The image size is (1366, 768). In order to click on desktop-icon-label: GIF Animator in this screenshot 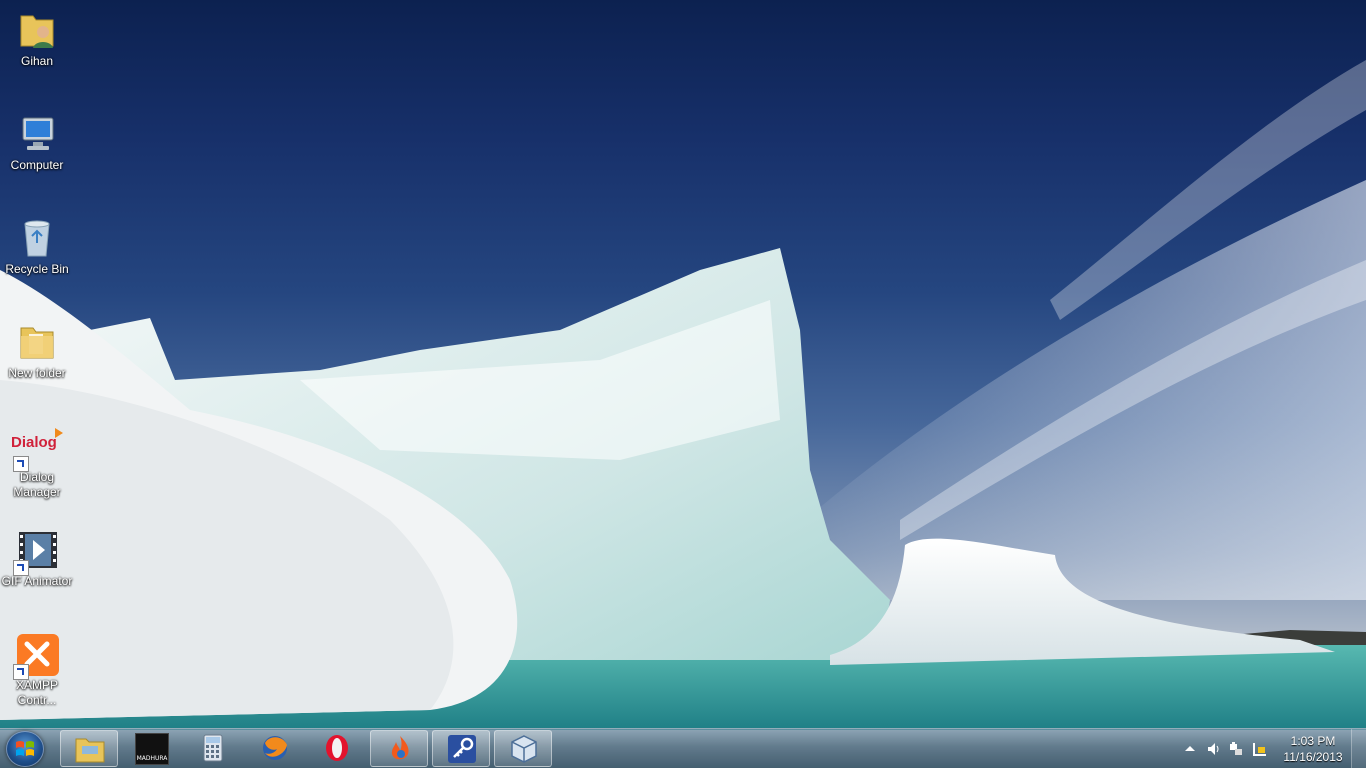, I will do `click(37, 581)`.